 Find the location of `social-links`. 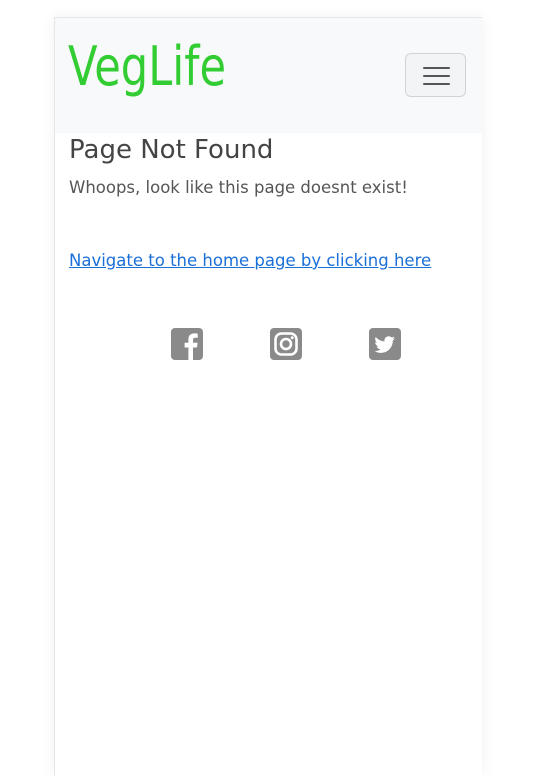

social-links is located at coordinates (268, 345).